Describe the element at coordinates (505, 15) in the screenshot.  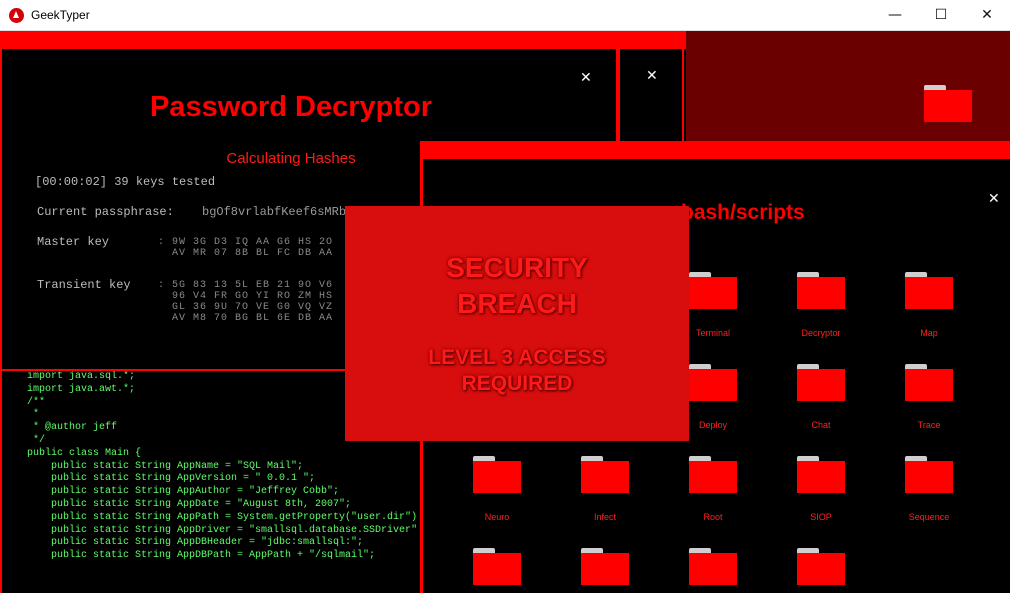
I see `title-bar: GeekTyper — ☐ ✕` at that location.